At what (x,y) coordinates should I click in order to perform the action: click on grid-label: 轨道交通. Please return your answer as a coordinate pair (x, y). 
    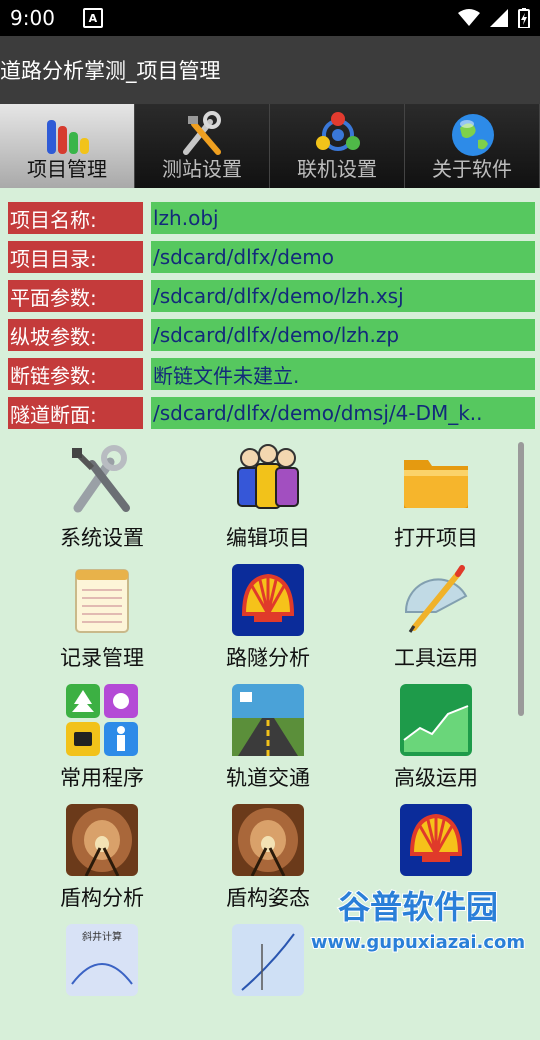
    Looking at the image, I should click on (268, 778).